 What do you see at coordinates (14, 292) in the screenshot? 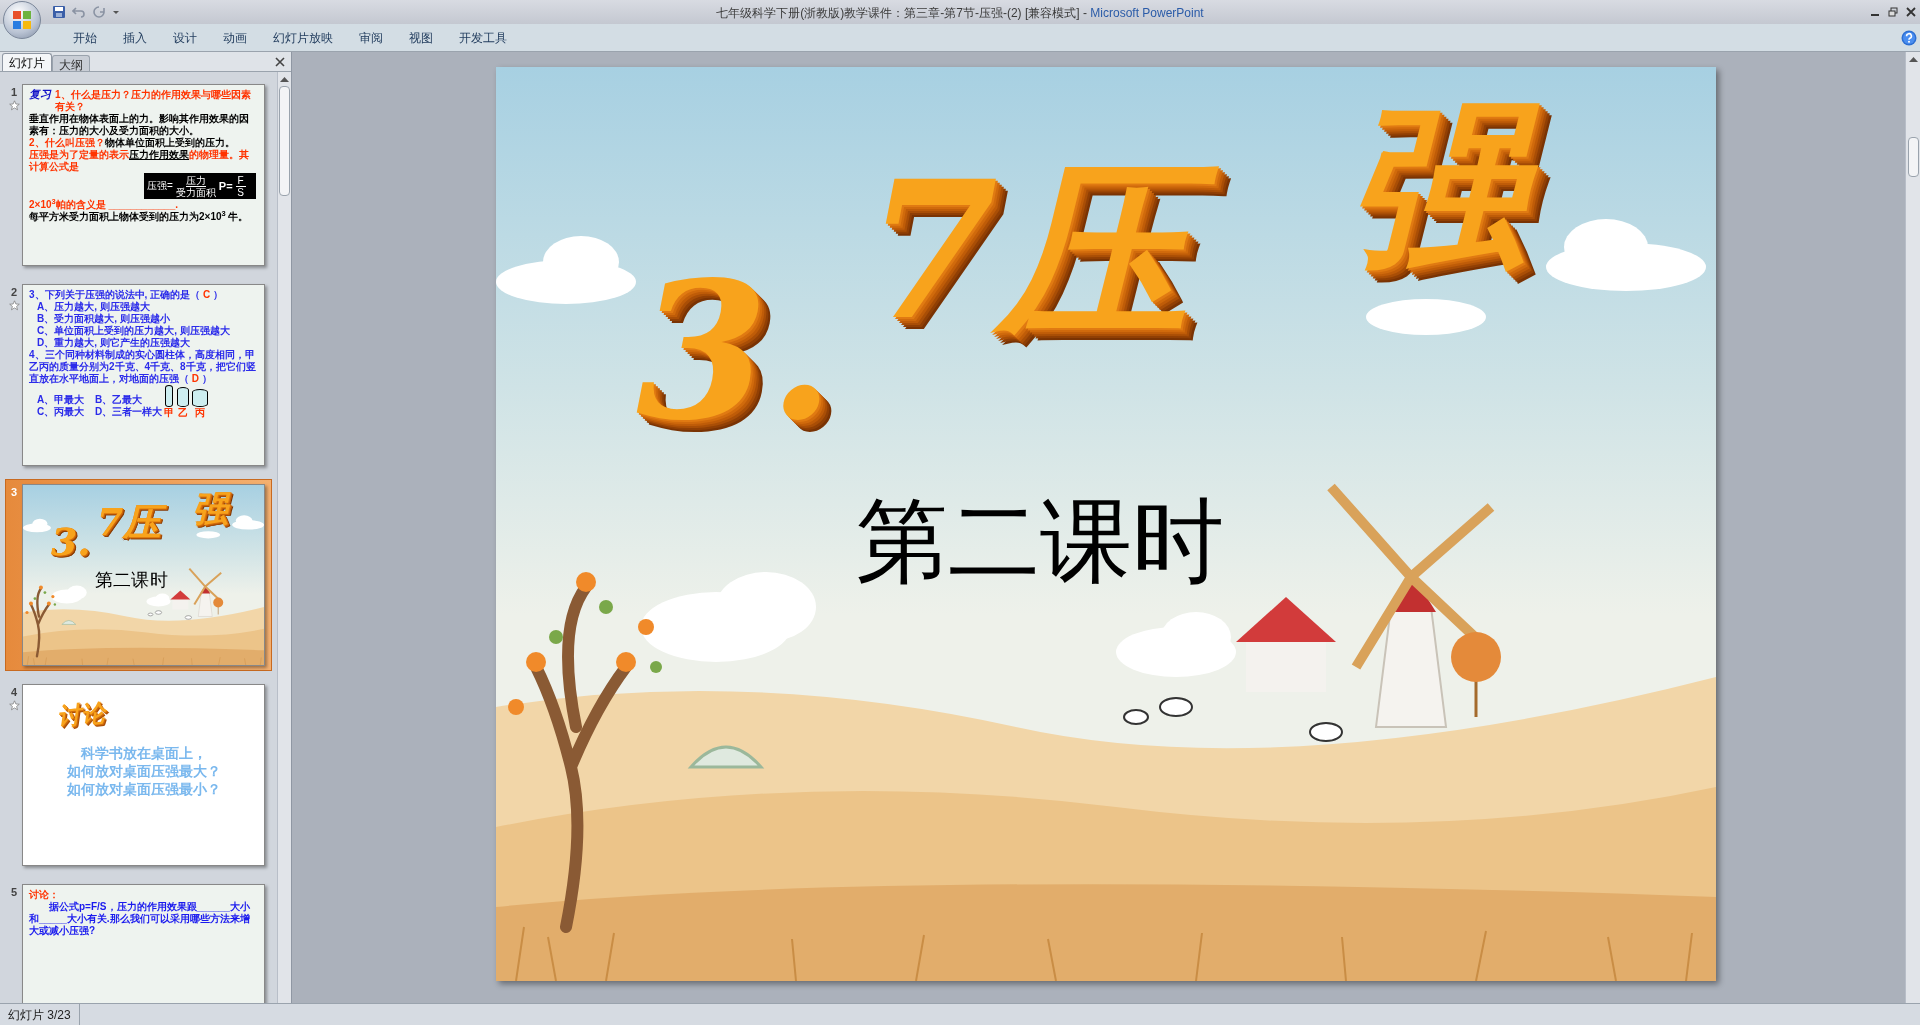
I see `slide-number: 2` at bounding box center [14, 292].